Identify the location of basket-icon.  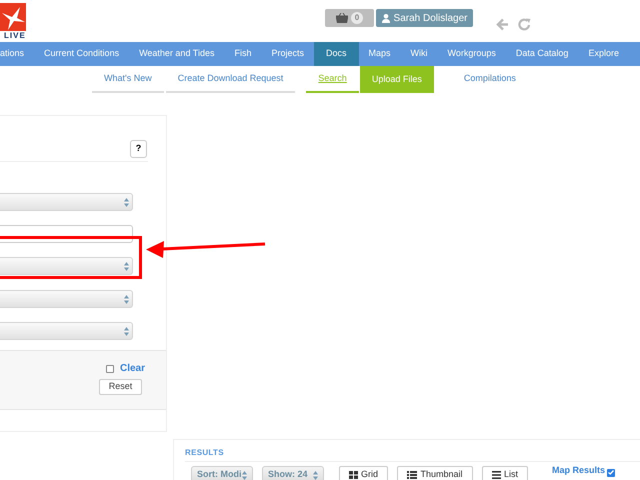
(342, 18).